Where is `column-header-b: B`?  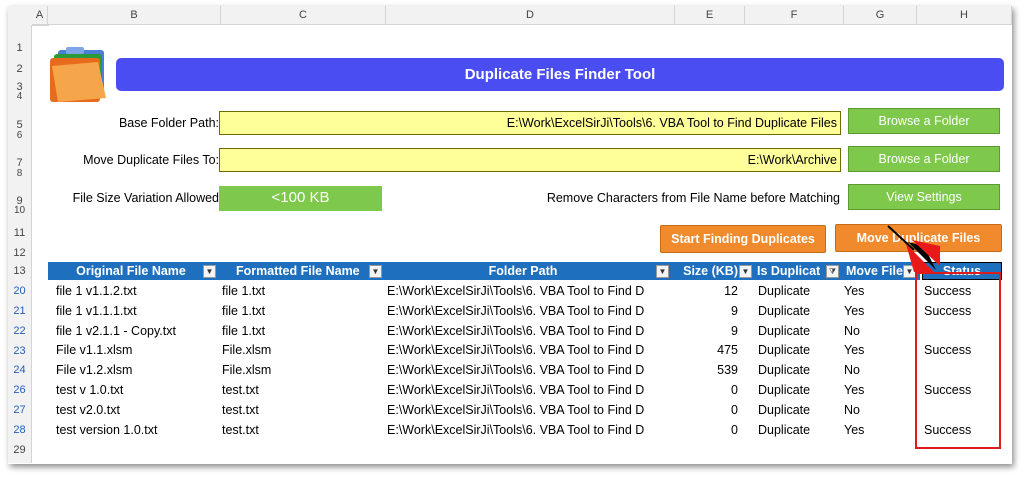 column-header-b: B is located at coordinates (134, 15).